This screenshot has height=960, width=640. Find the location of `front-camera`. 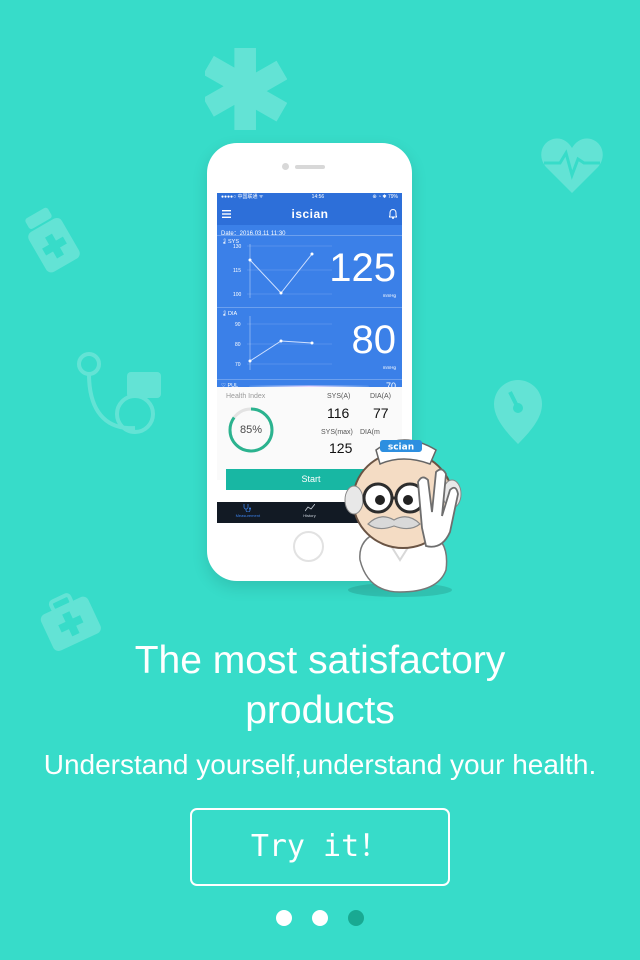

front-camera is located at coordinates (285, 166).